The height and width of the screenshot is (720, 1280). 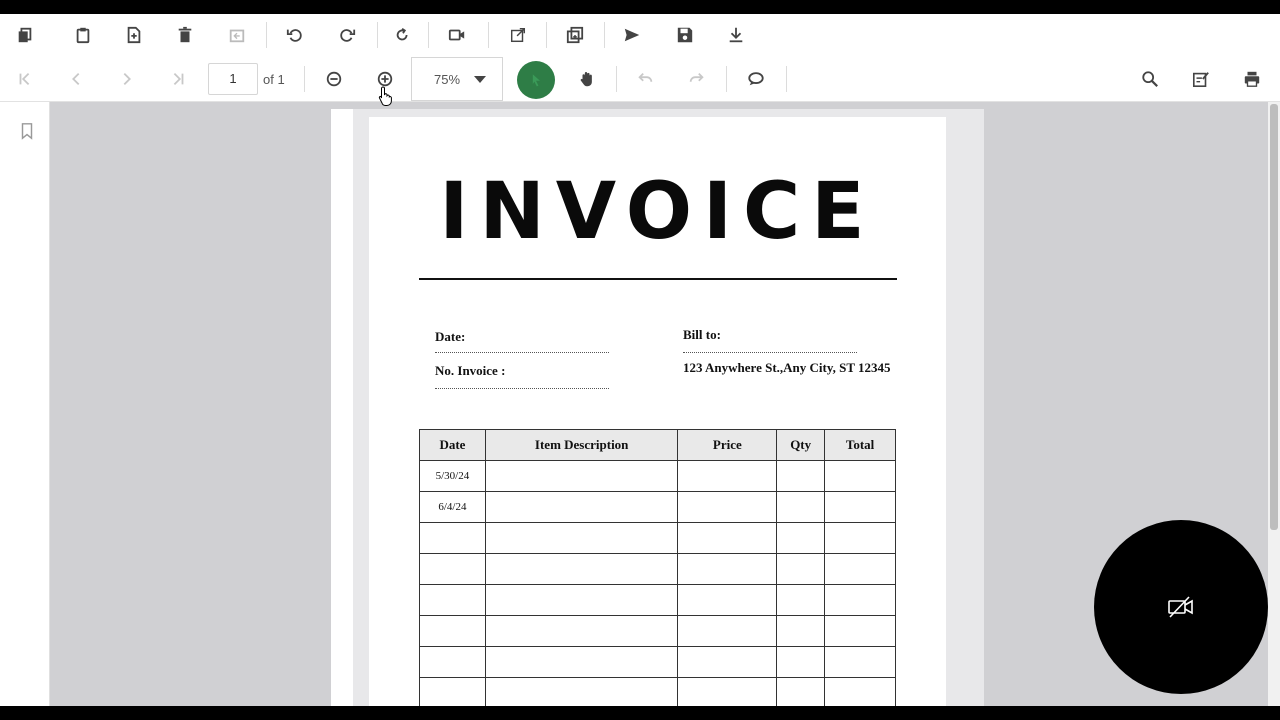 I want to click on camera-off-icon, so click(x=1180, y=607).